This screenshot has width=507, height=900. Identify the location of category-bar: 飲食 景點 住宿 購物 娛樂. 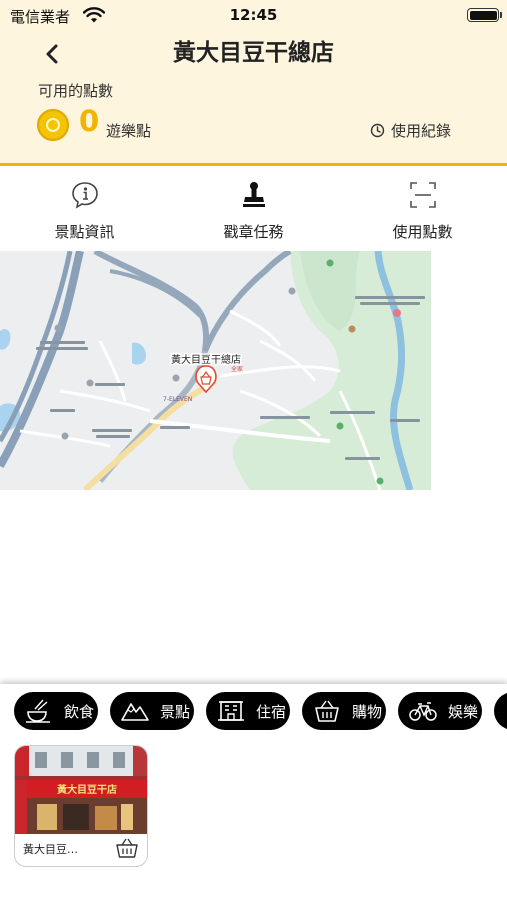
(253, 711).